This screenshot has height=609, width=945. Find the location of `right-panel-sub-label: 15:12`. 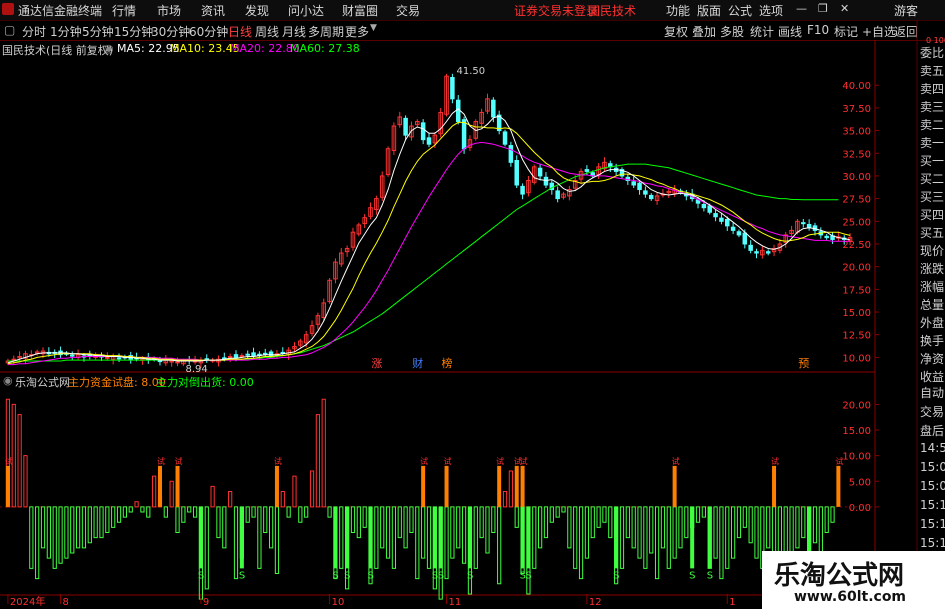

right-panel-sub-label: 15:12 is located at coordinates (932, 505).